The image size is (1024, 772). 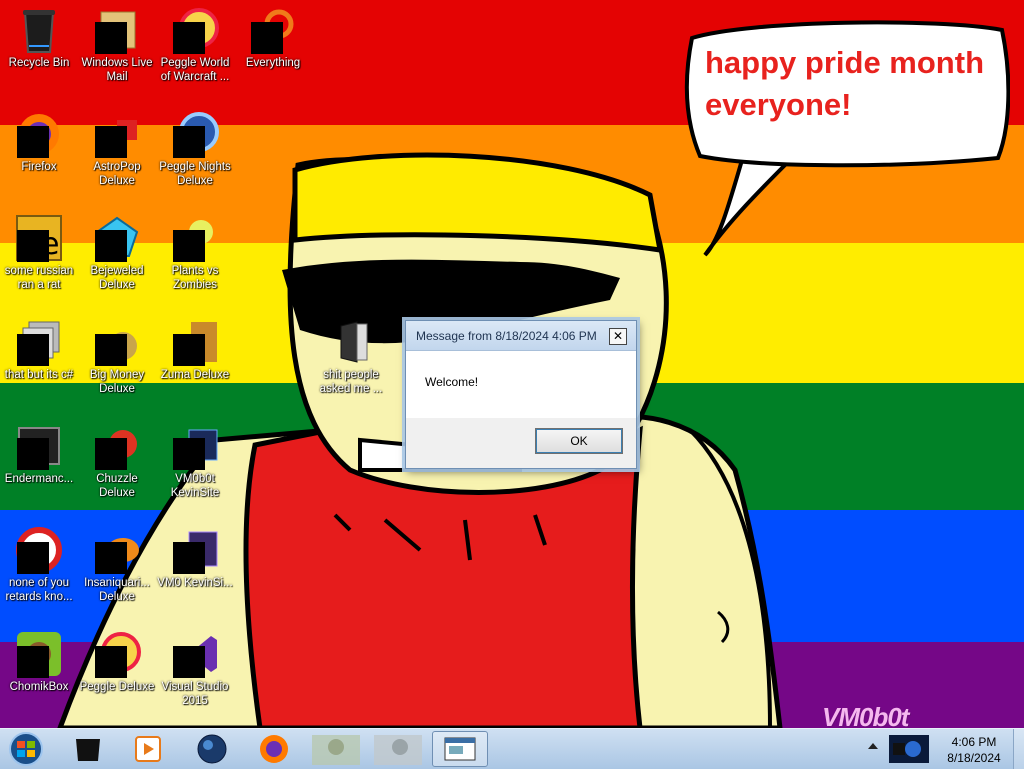 I want to click on app-icon: e, so click(x=39, y=238).